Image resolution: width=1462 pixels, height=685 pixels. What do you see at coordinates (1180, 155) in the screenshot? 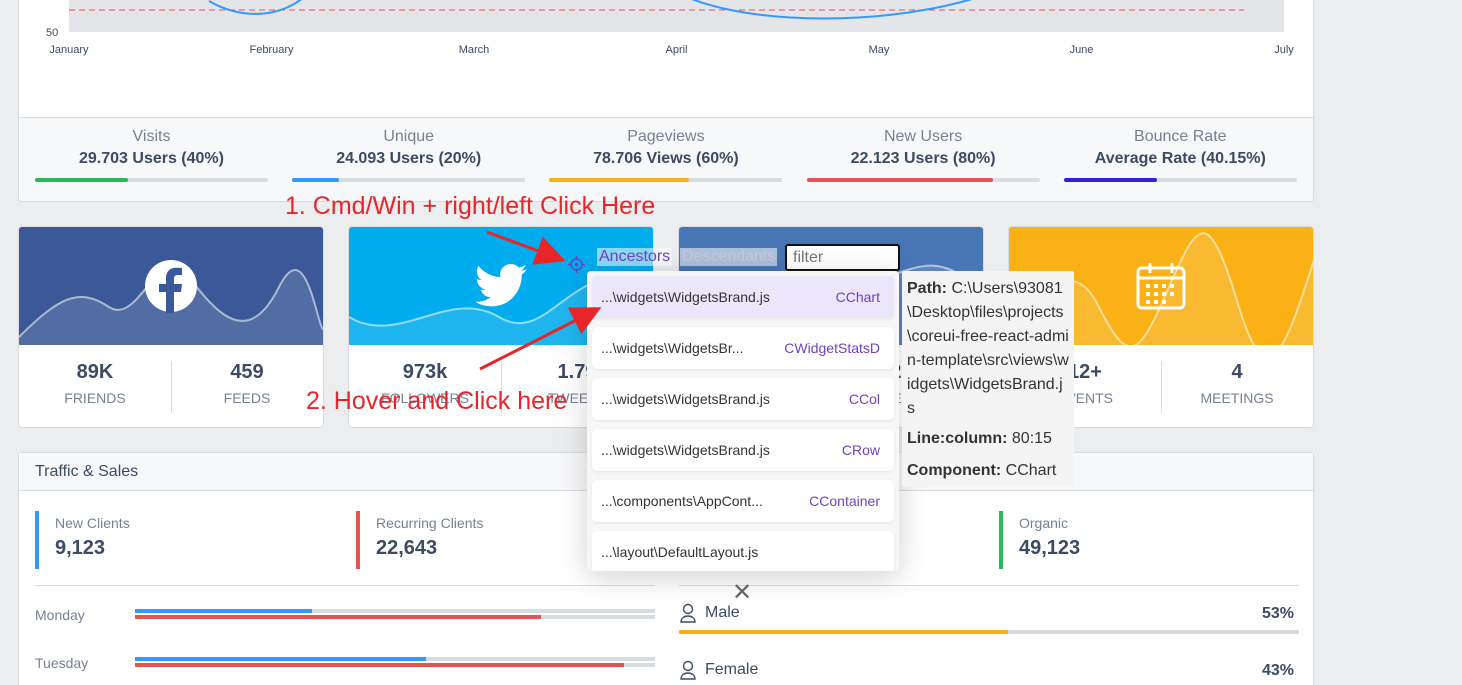
I see `stat-bounce-rate: Bounce Rate Average Rate (40.15%)` at bounding box center [1180, 155].